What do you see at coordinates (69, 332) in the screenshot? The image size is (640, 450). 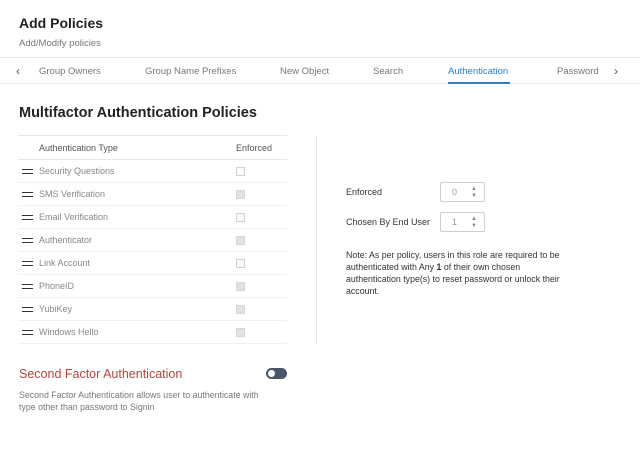 I see `auth-type-label: Windows Hello` at bounding box center [69, 332].